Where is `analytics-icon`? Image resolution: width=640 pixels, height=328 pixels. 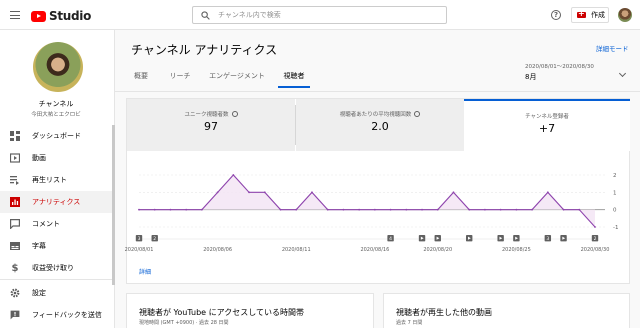
analytics-icon is located at coordinates (15, 202).